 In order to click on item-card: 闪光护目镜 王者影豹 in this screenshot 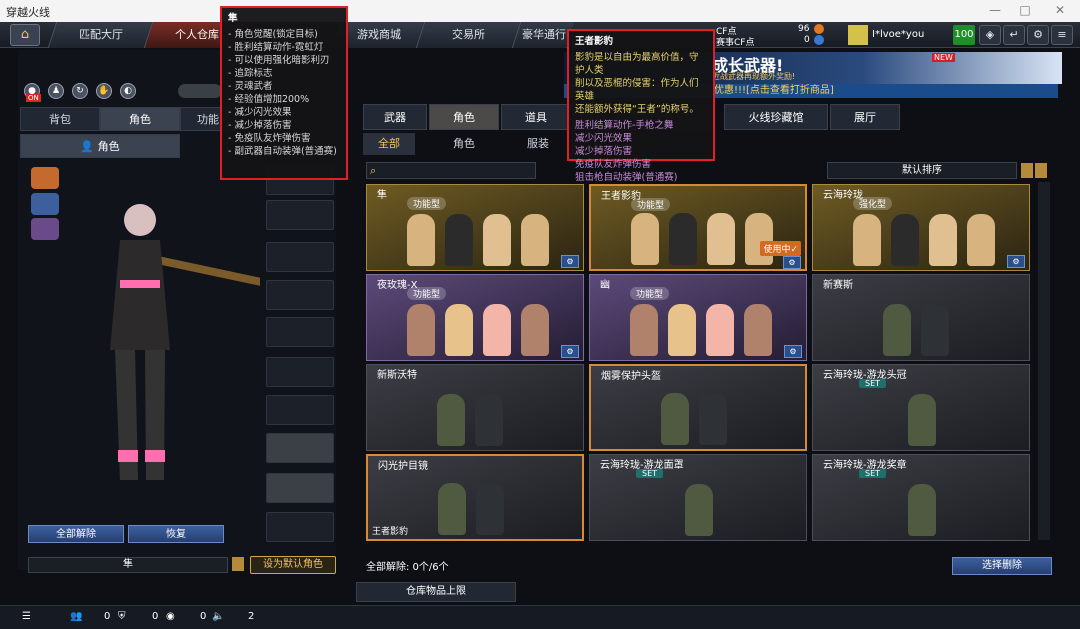, I will do `click(475, 497)`.